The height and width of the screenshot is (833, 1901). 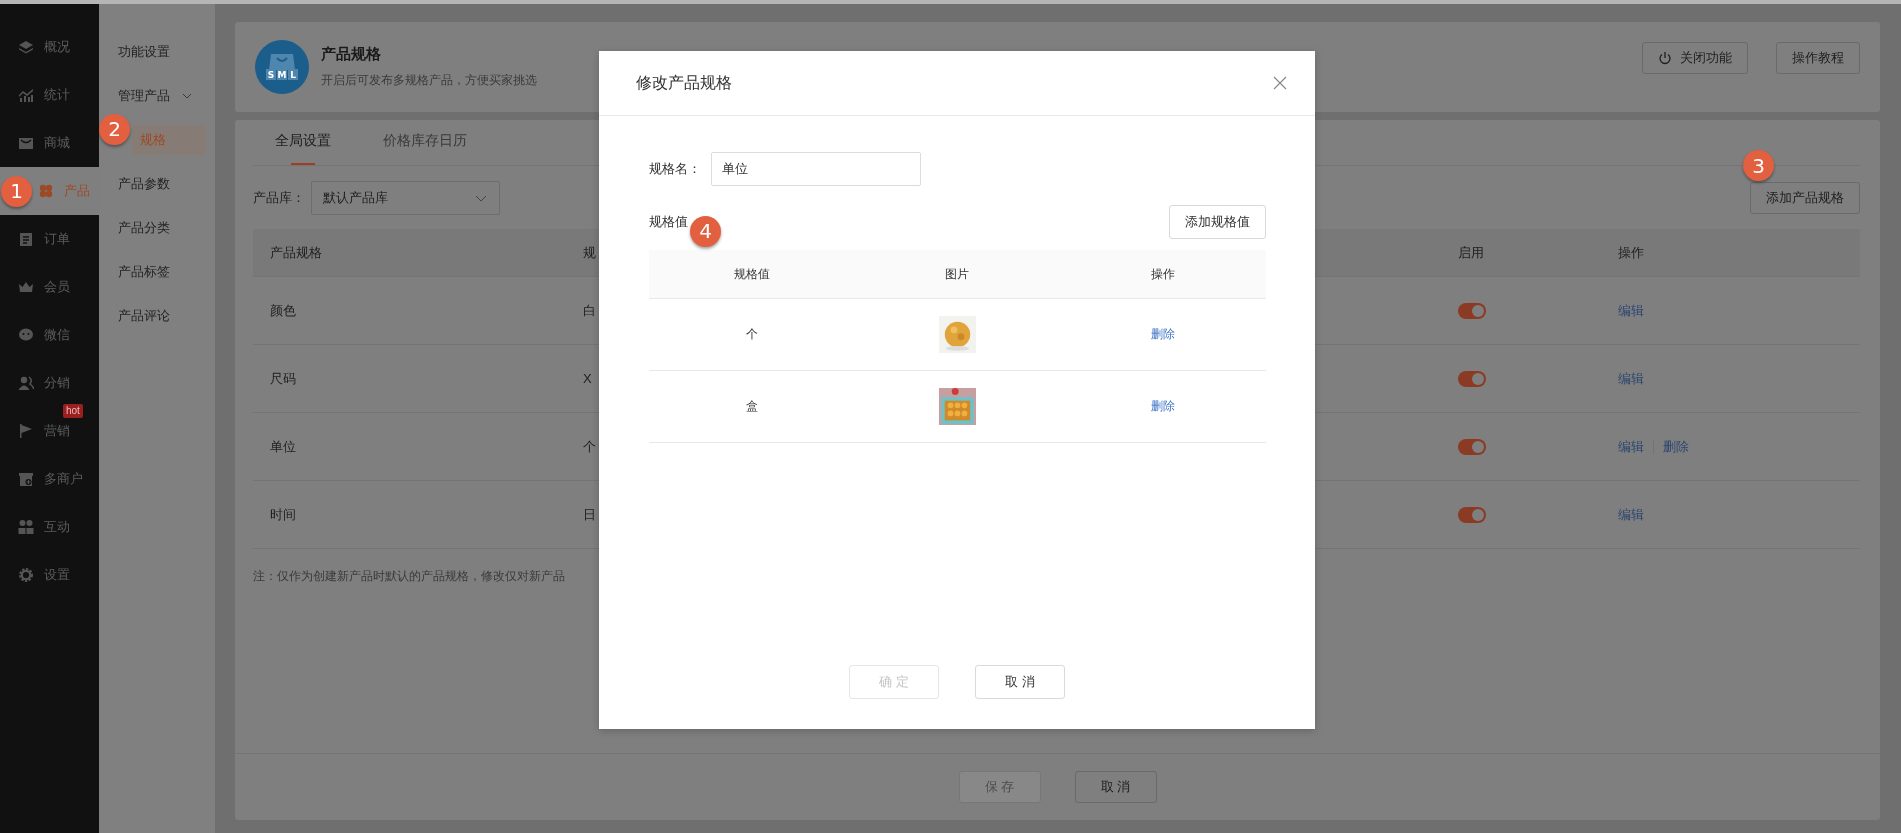 What do you see at coordinates (1805, 198) in the screenshot?
I see `add-spec-button: 添加产品规格` at bounding box center [1805, 198].